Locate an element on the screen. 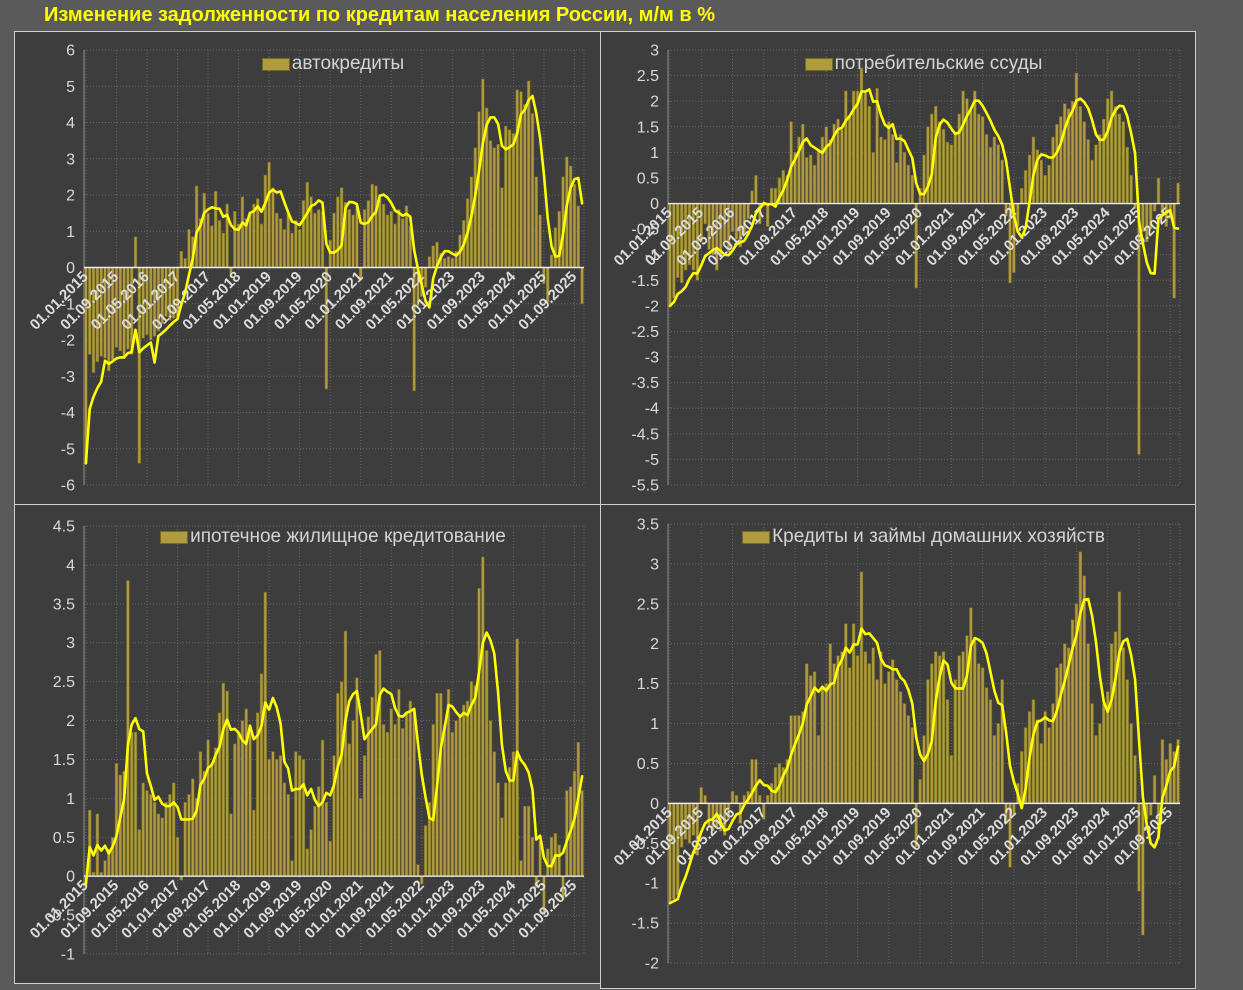  y-axis-labels: 6 5 4 3 2 1 0 -1 -2 -3 -4 -5 -6 is located at coordinates (68, 269).